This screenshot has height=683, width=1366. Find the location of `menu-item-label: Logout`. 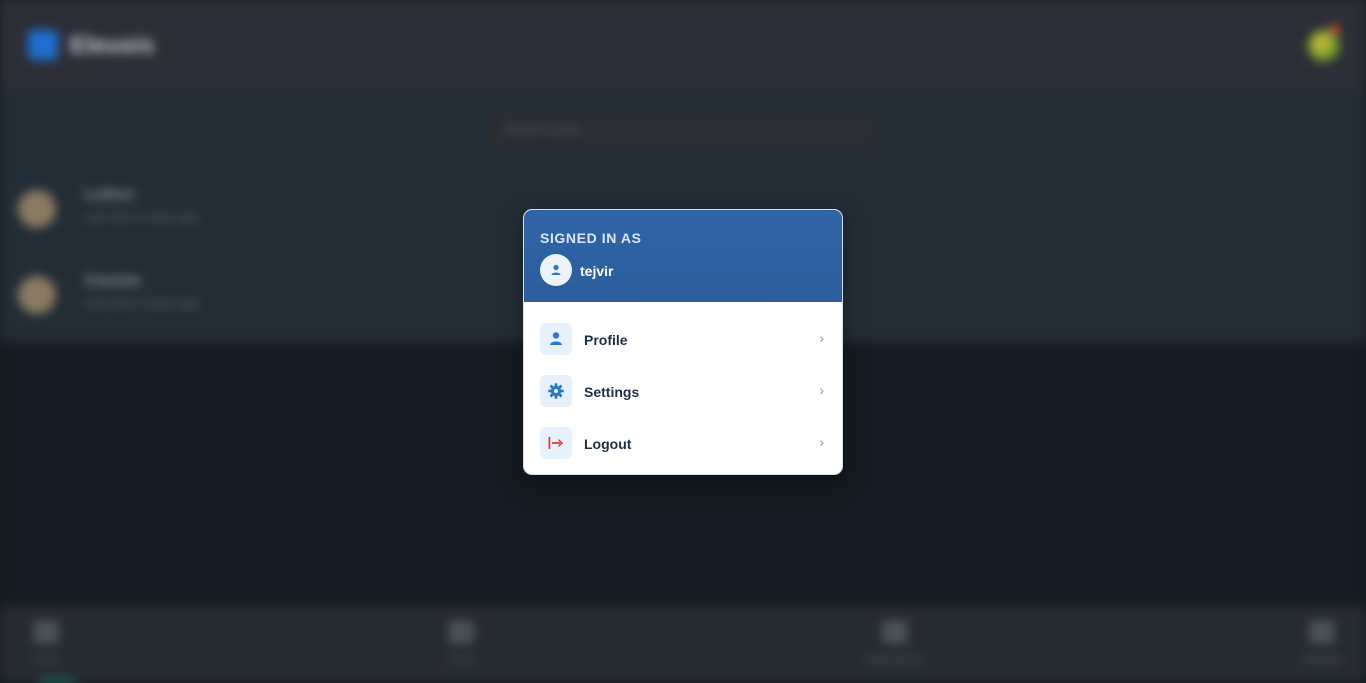

menu-item-label: Logout is located at coordinates (608, 444).